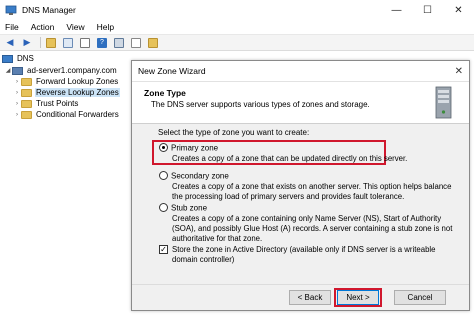 The height and width of the screenshot is (333, 474). I want to click on store-in-ad-checkbox: ✓, so click(163, 250).